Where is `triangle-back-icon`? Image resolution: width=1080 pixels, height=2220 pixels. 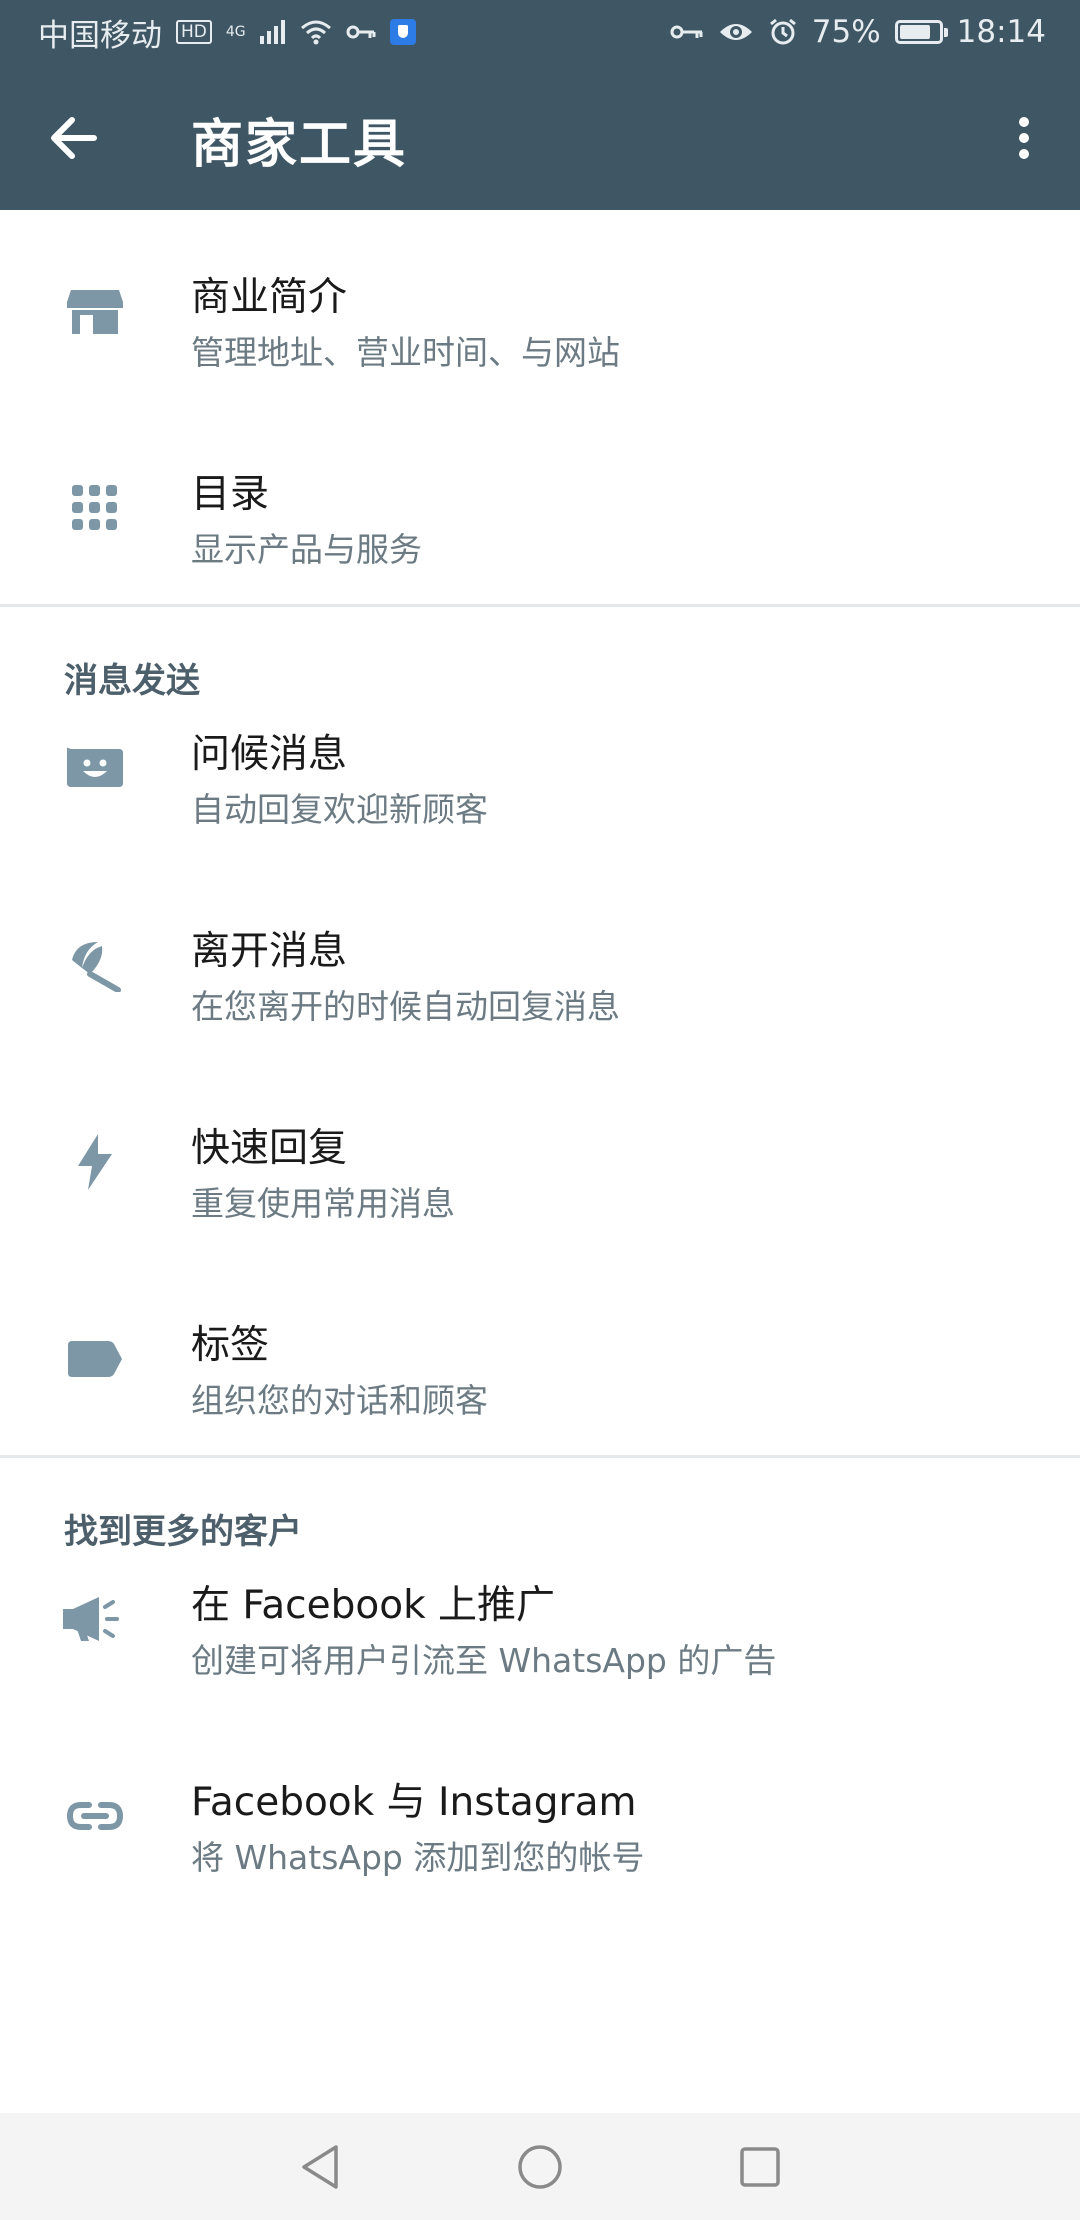
triangle-back-icon is located at coordinates (320, 2166).